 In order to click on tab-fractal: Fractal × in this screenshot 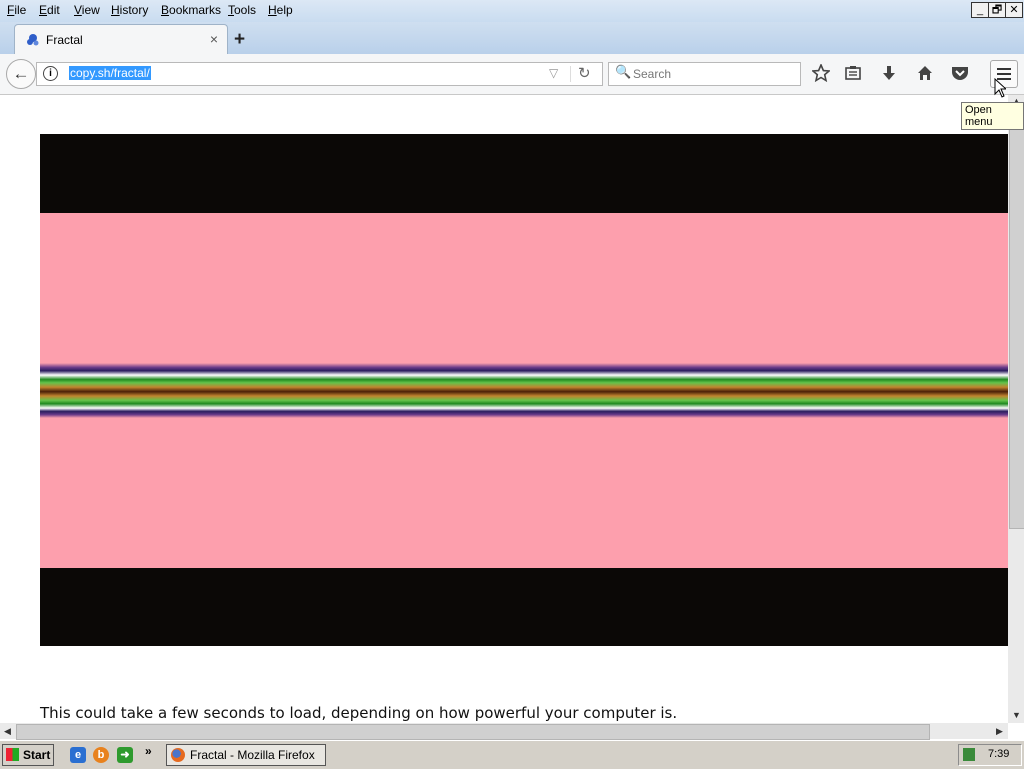, I will do `click(121, 39)`.